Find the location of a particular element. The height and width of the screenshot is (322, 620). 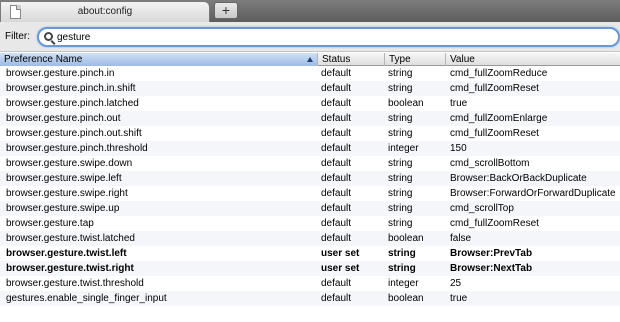

value-cell: cmd_fullZoomEnlarge is located at coordinates (499, 118).